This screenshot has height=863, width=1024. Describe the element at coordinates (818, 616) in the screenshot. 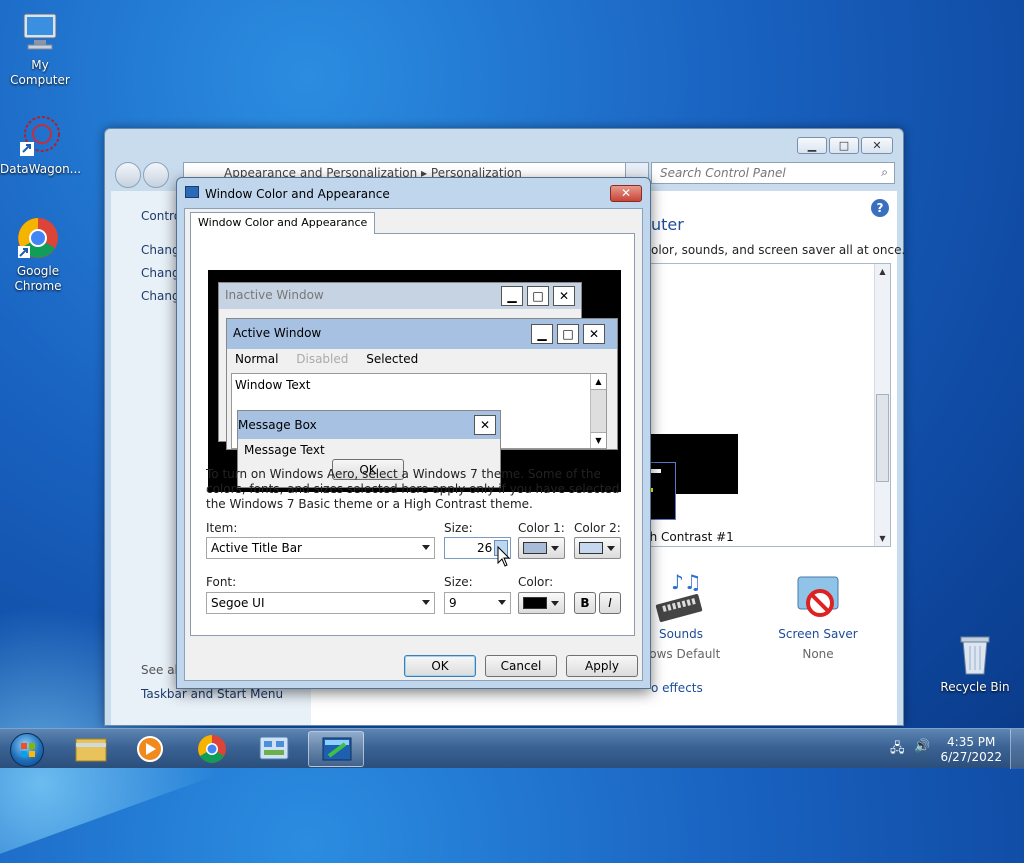

I see `screen-saver-item: Screen Saver None` at that location.